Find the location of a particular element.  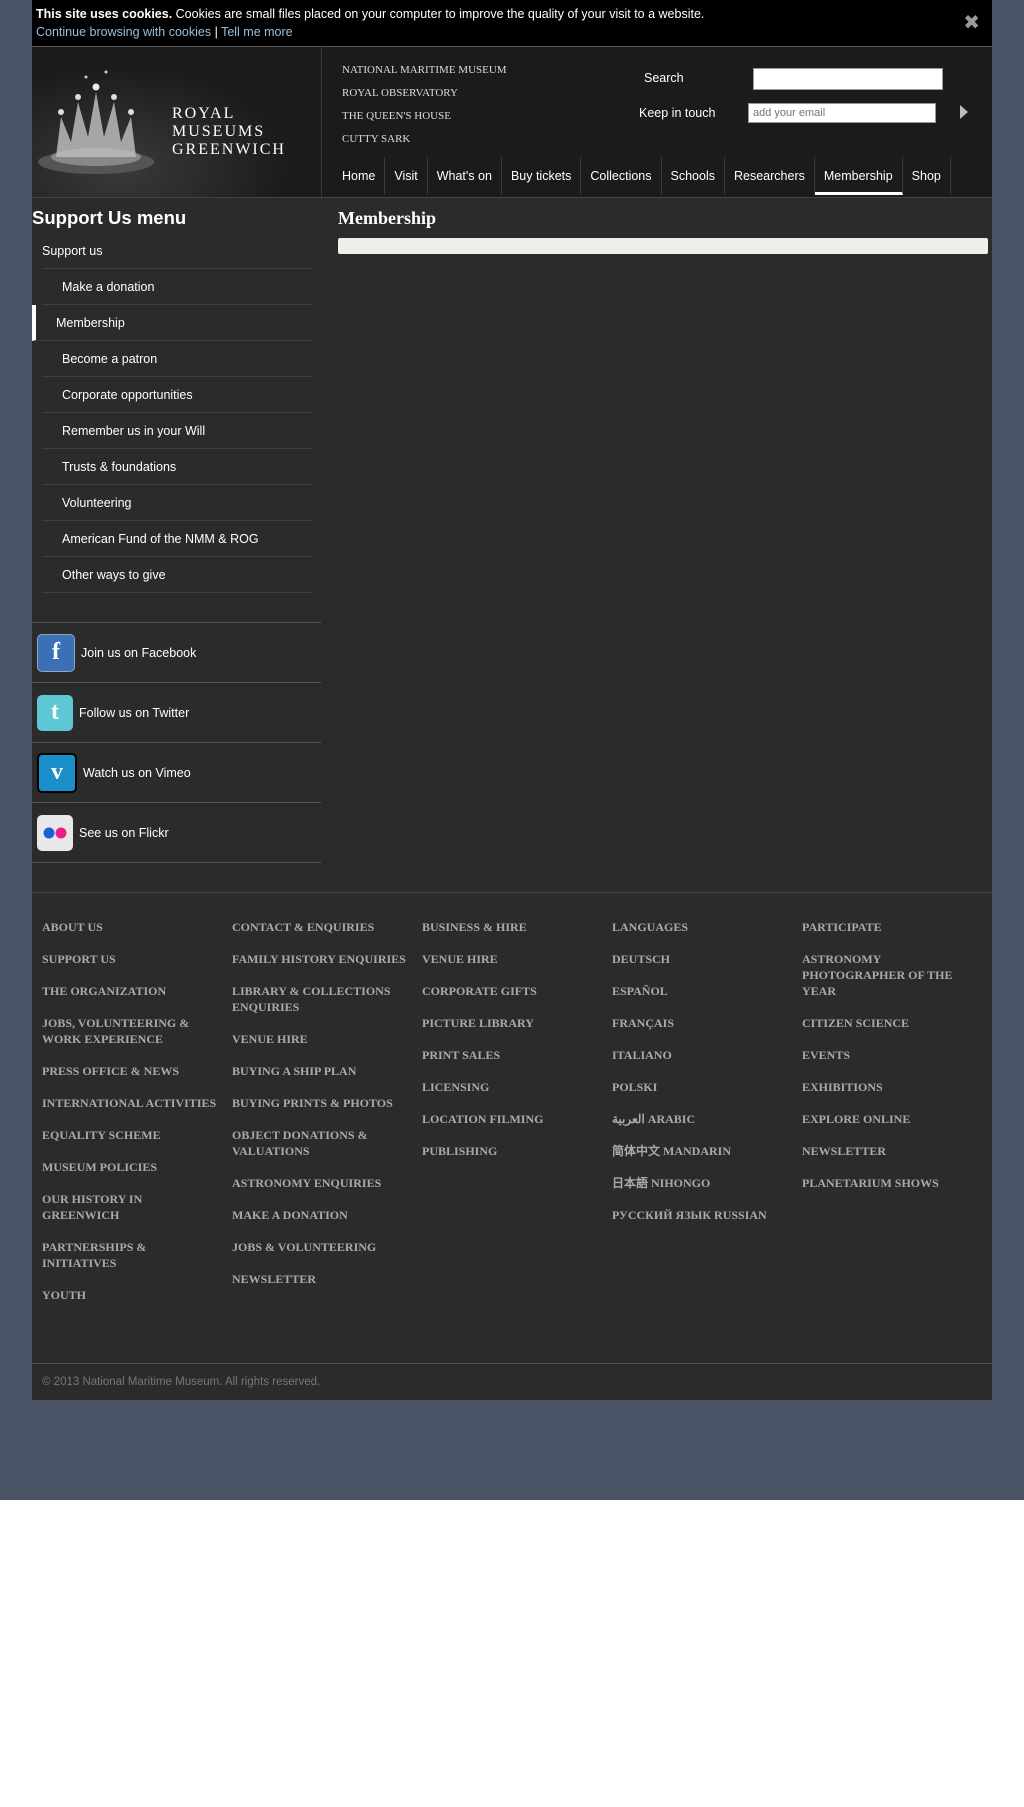

footer-link: LICENSING is located at coordinates (512, 1087).